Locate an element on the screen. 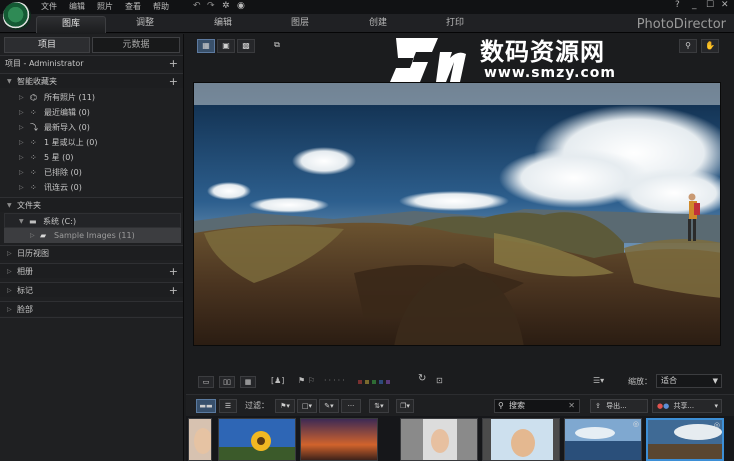 This screenshot has width=734, height=461. tab-edit: 编辑 is located at coordinates (223, 24).